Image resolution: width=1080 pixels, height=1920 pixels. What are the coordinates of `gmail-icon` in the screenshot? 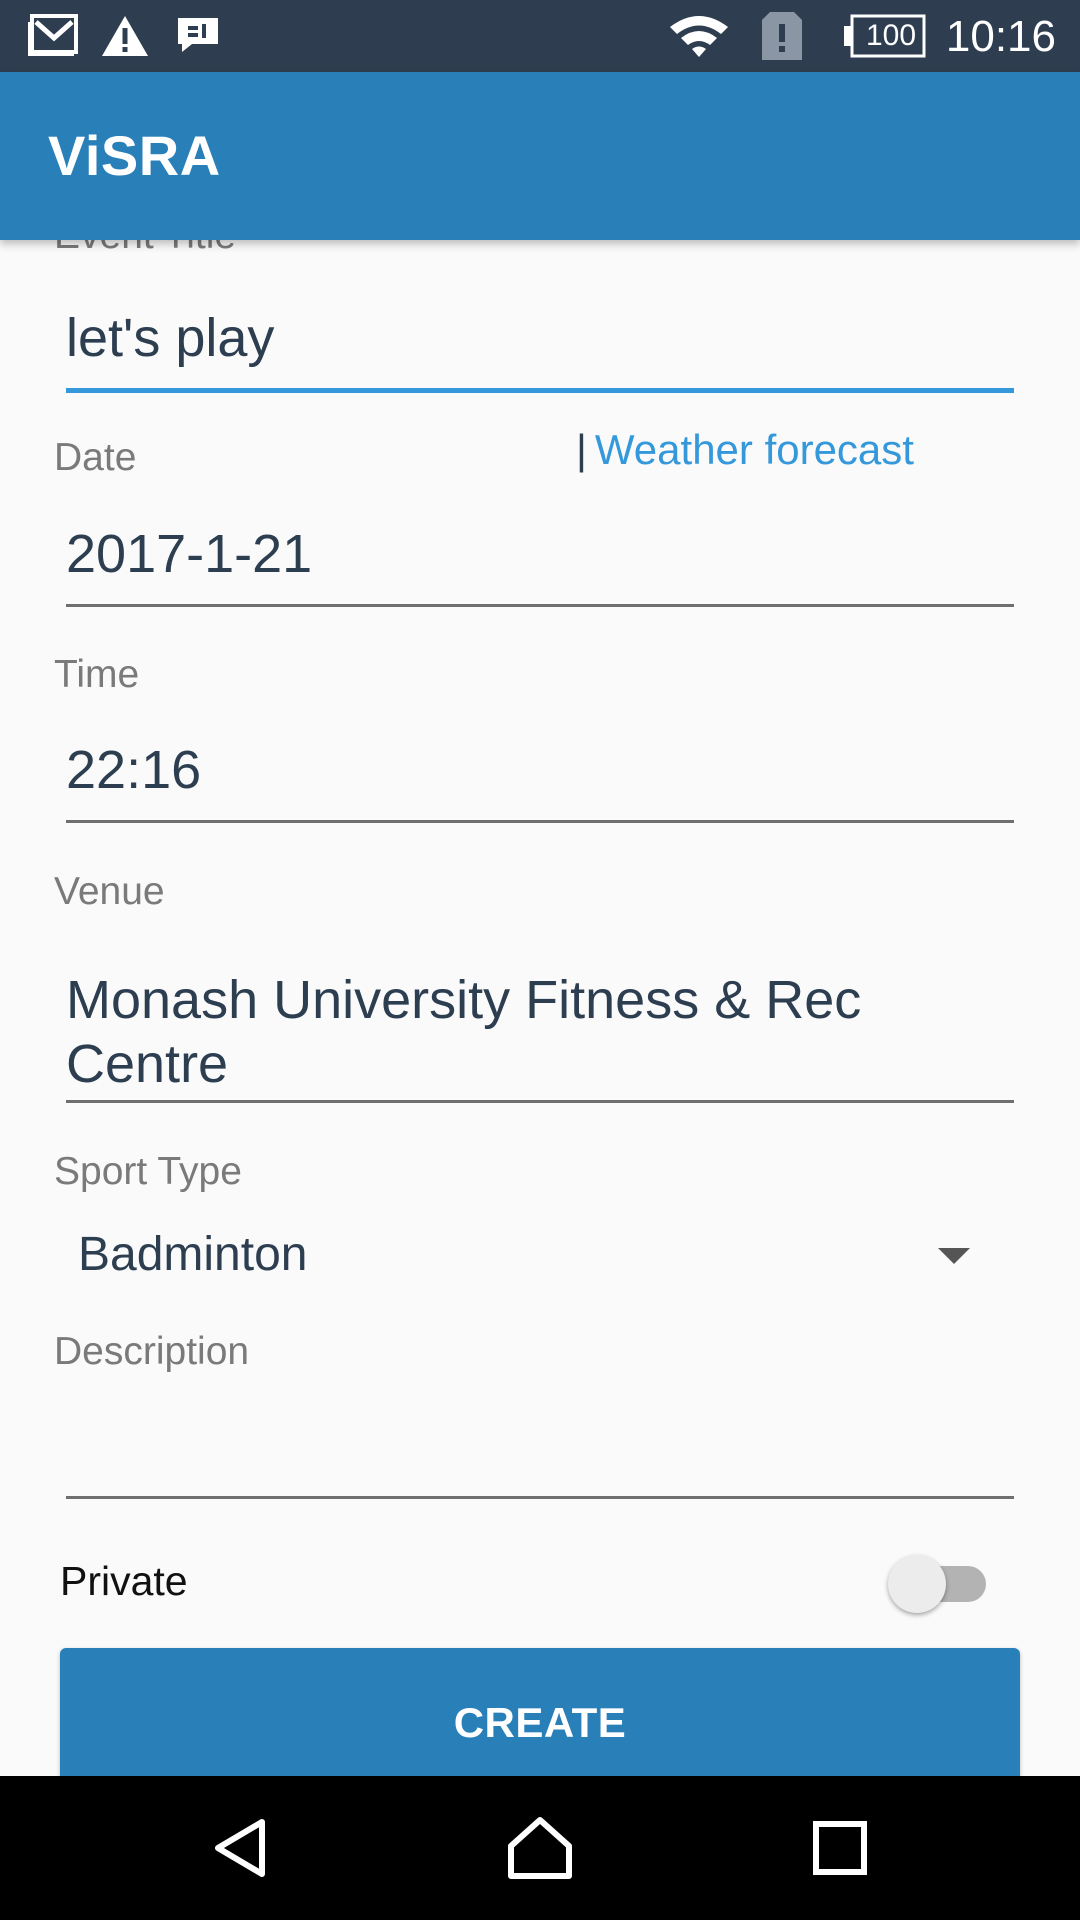 It's located at (53, 36).